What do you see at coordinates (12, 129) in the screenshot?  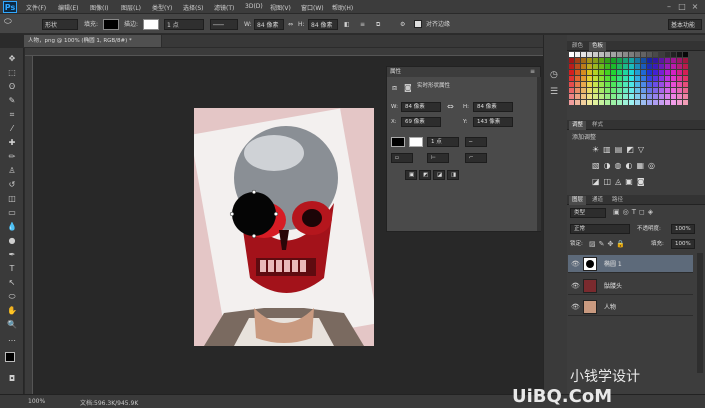 I see `eyedropper-tool-icon: ⁄` at bounding box center [12, 129].